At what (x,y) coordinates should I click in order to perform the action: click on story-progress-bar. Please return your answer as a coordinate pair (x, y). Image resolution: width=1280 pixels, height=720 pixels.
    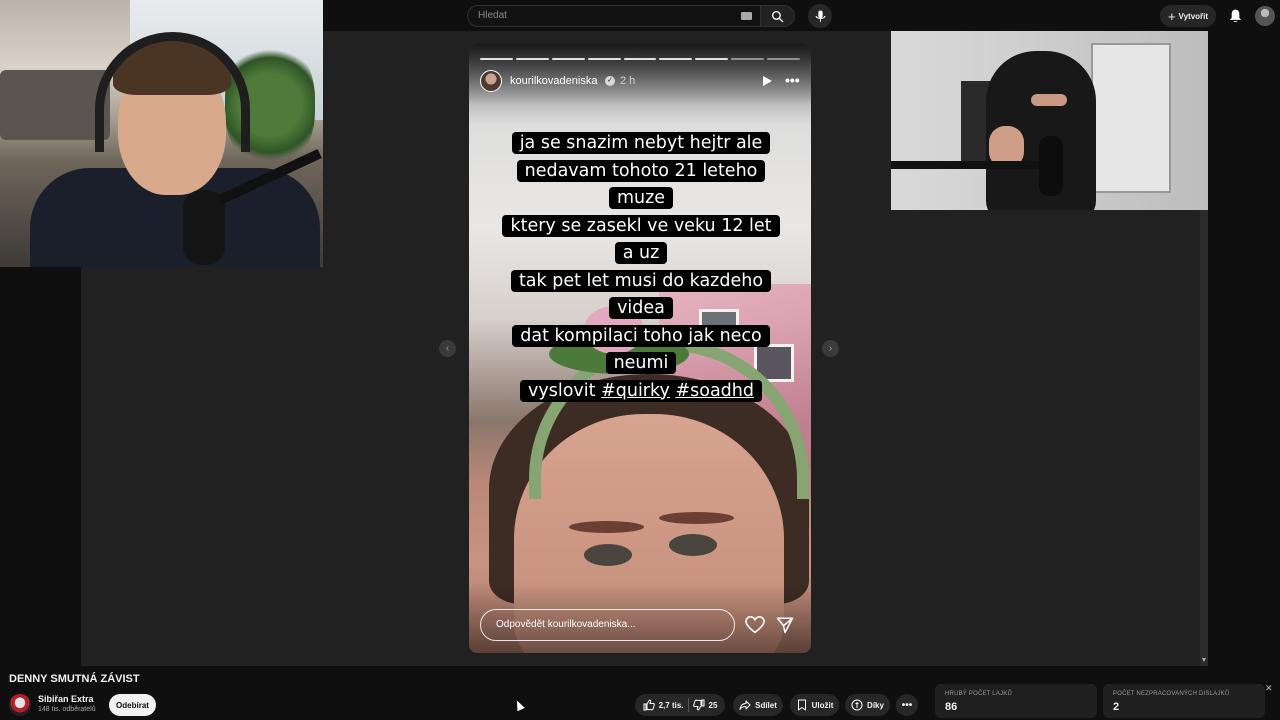
    Looking at the image, I should click on (640, 59).